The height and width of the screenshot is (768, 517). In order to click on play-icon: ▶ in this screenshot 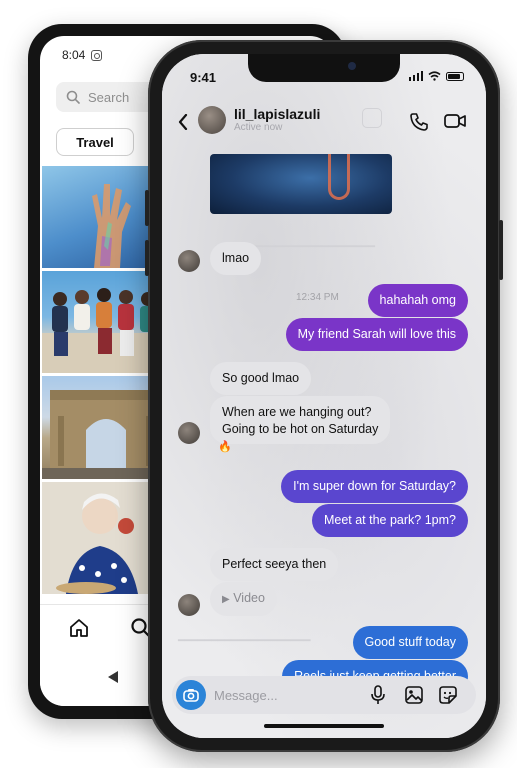, I will do `click(226, 599)`.